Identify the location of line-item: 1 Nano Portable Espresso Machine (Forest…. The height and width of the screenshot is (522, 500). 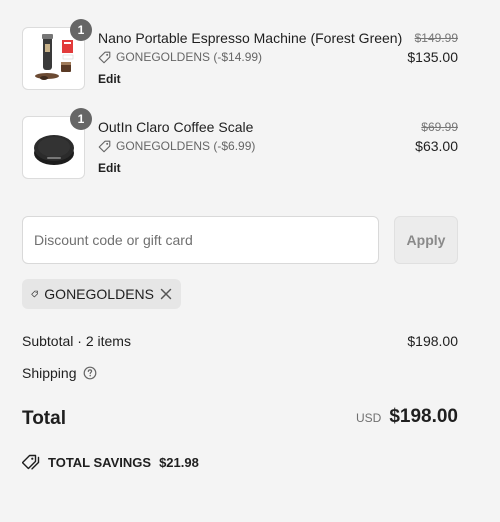
(242, 55).